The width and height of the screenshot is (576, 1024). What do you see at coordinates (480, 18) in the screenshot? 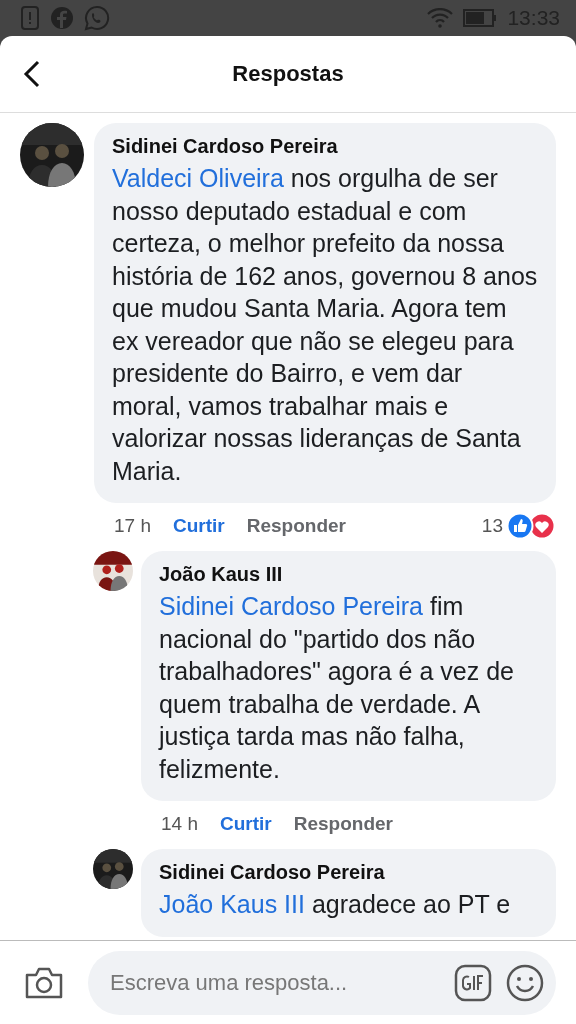
I see `battery-icon` at bounding box center [480, 18].